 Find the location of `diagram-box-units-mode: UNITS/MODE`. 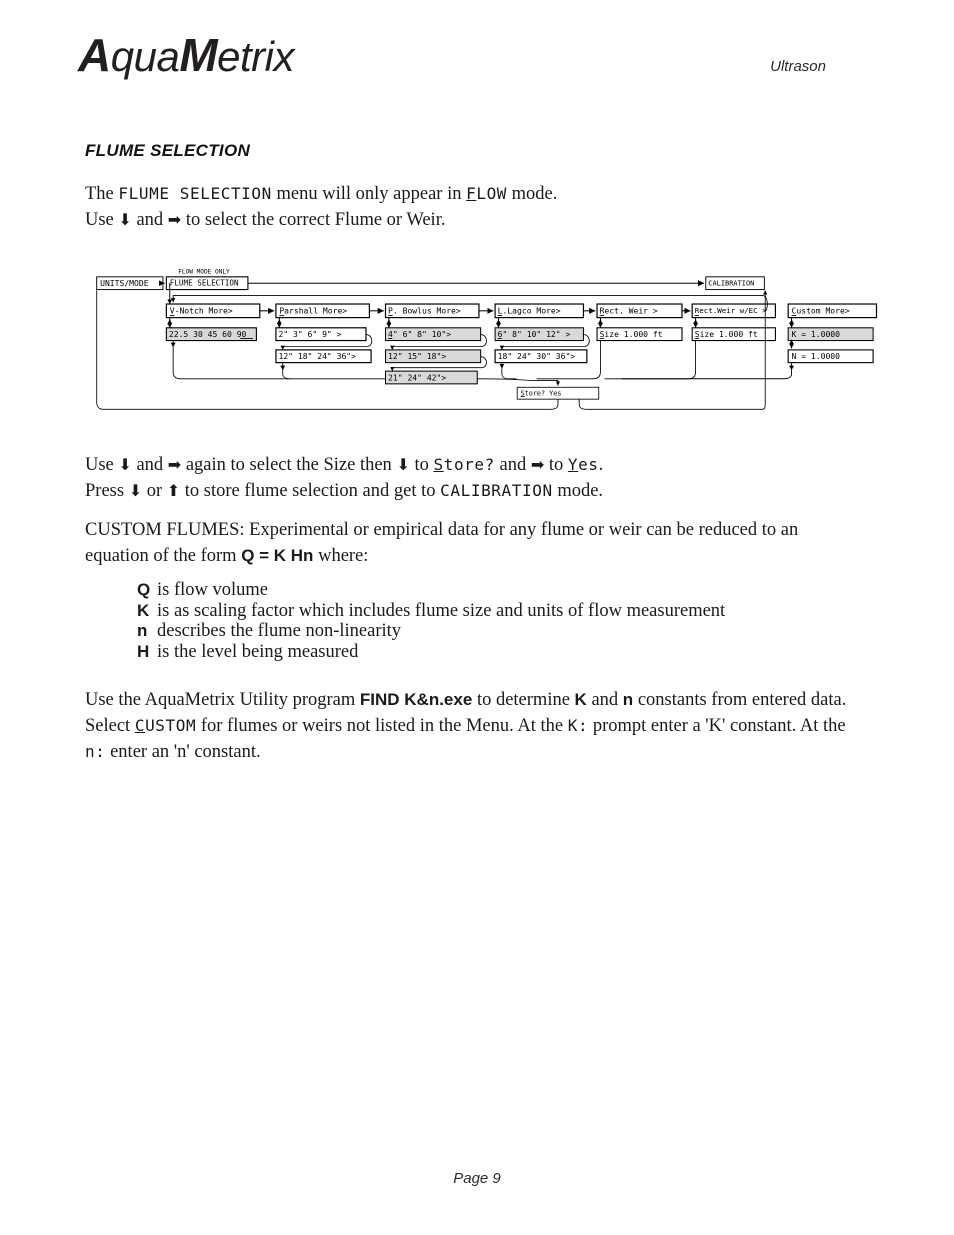

diagram-box-units-mode: UNITS/MODE is located at coordinates (124, 283).